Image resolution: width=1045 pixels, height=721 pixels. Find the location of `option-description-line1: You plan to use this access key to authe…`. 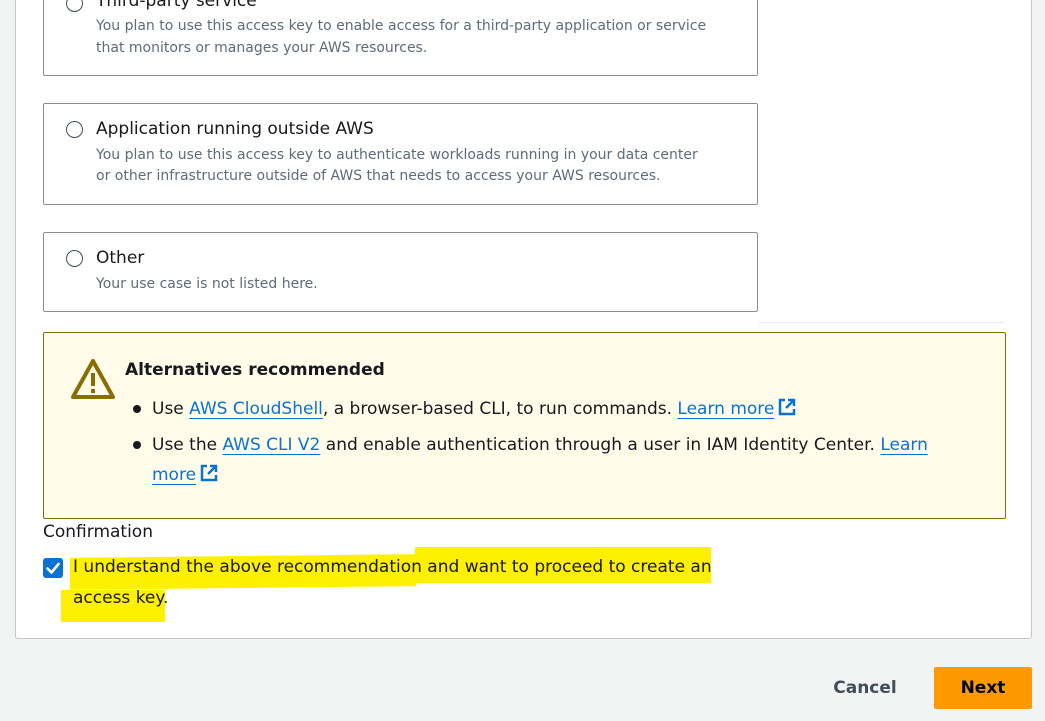

option-description-line1: You plan to use this access key to authe… is located at coordinates (397, 155).